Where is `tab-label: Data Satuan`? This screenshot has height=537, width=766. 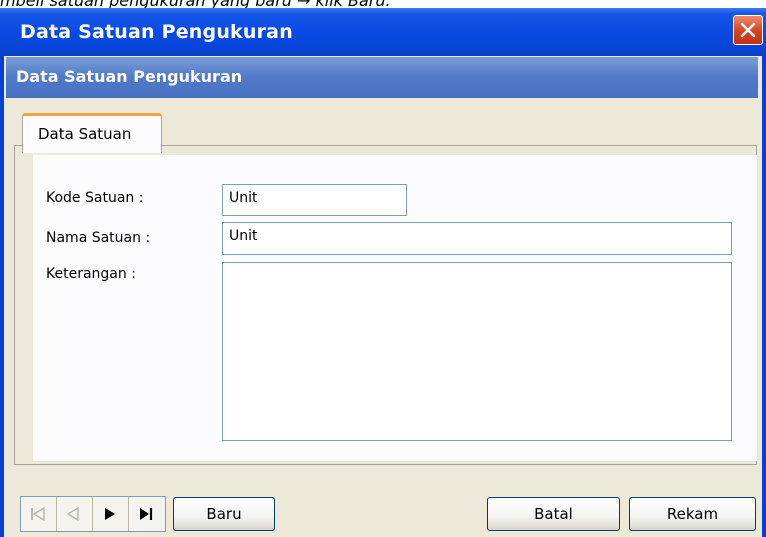 tab-label: Data Satuan is located at coordinates (85, 134).